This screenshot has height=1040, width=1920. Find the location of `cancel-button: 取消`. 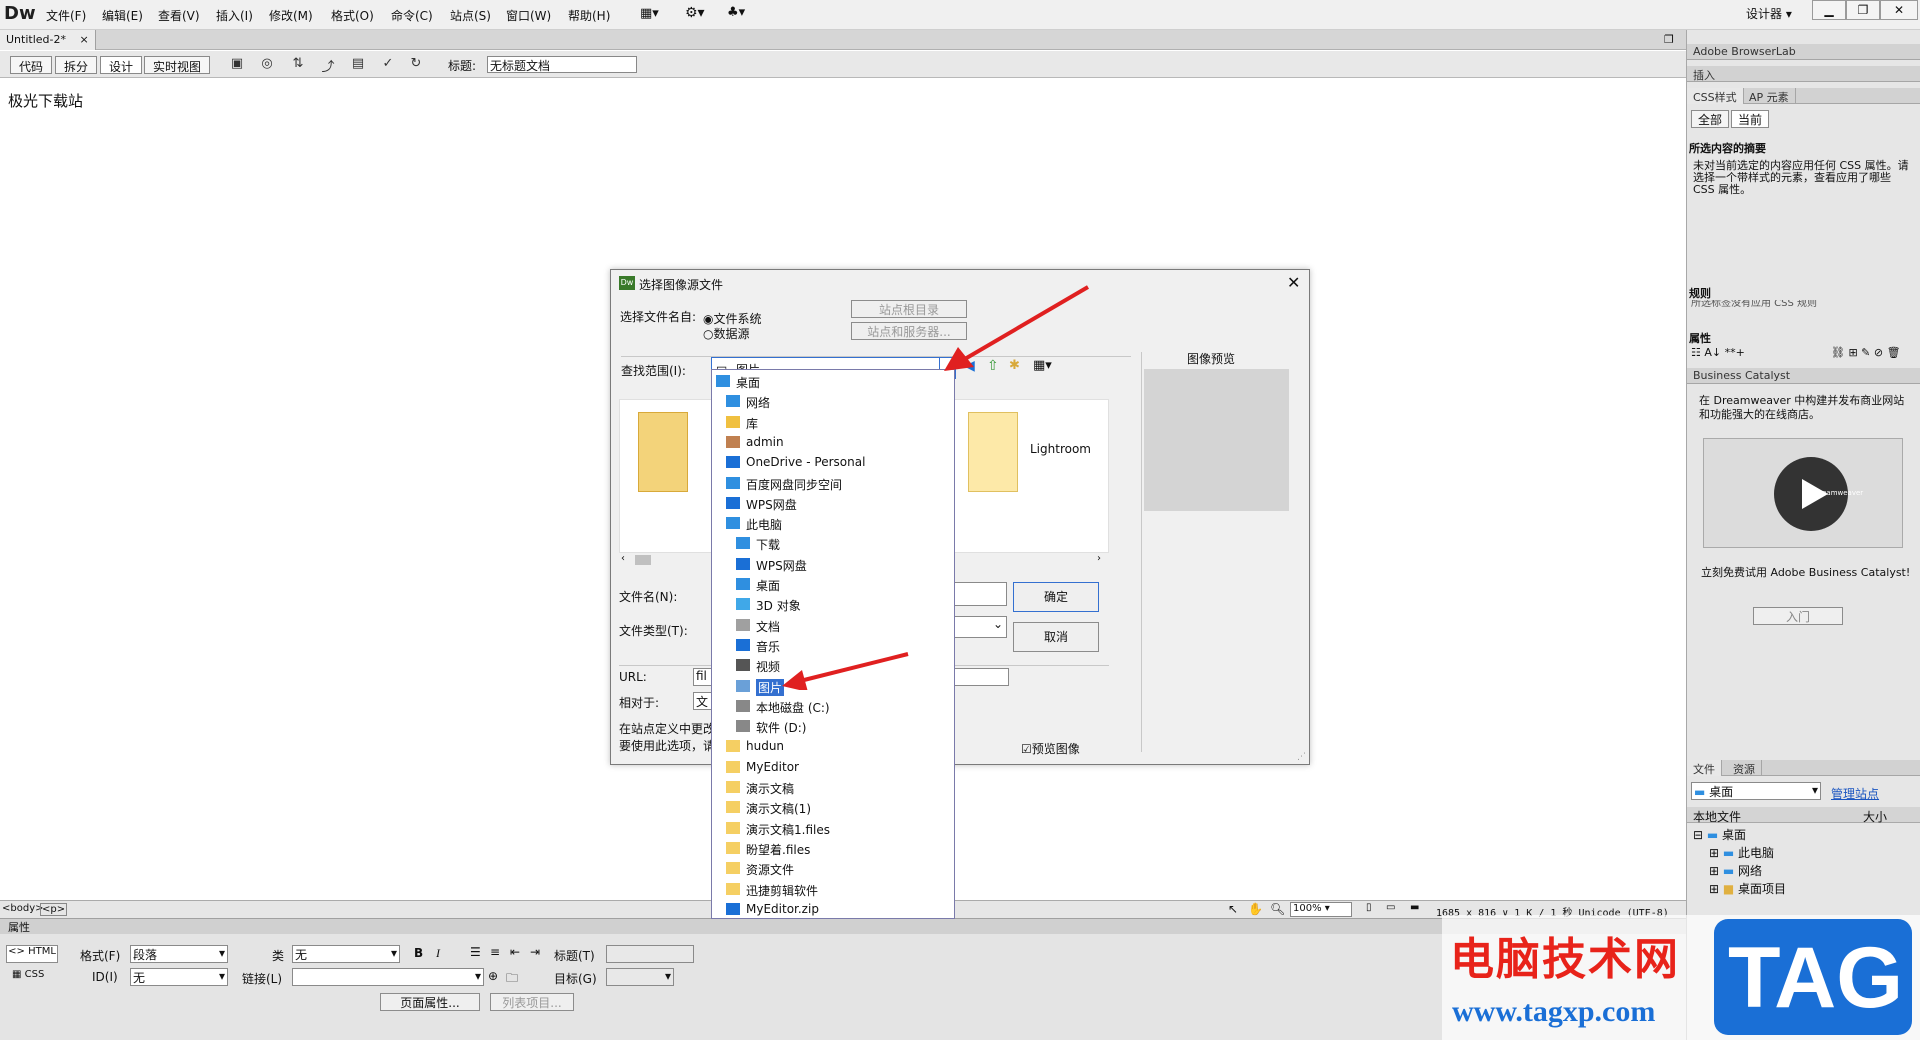

cancel-button: 取消 is located at coordinates (1056, 637).